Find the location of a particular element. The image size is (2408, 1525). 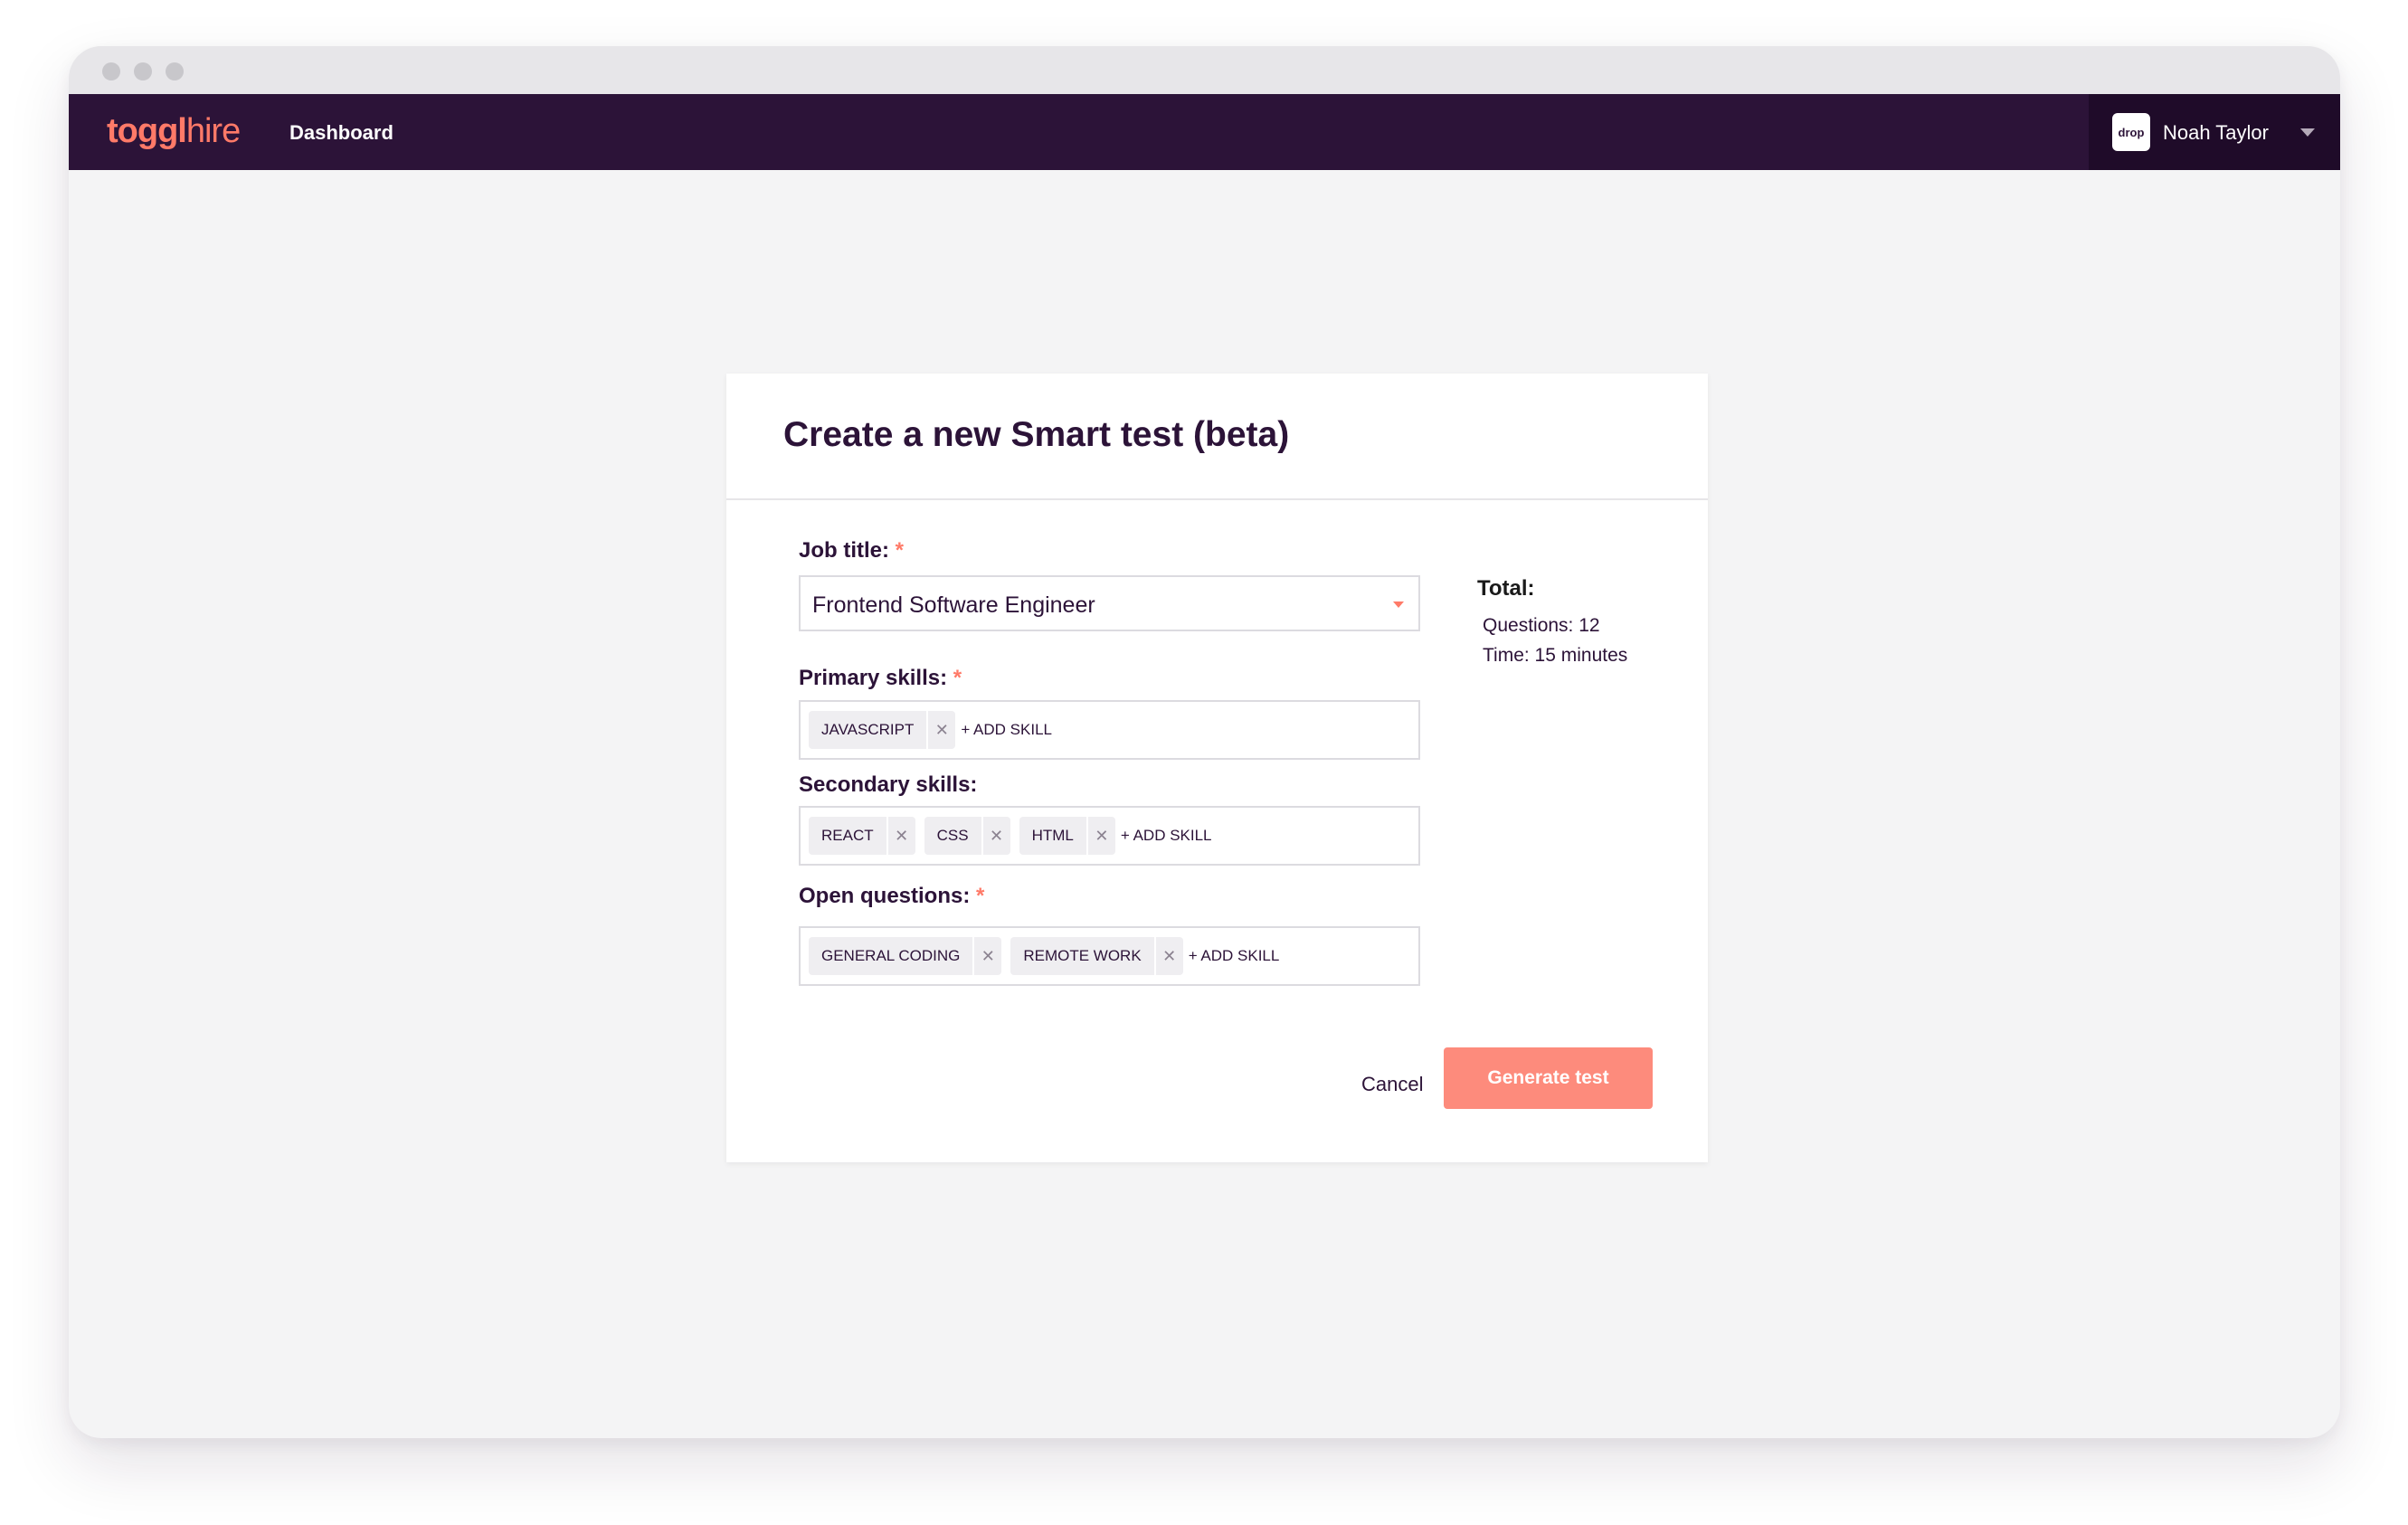

user-menu: drop Noah Taylor is located at coordinates (2214, 132).